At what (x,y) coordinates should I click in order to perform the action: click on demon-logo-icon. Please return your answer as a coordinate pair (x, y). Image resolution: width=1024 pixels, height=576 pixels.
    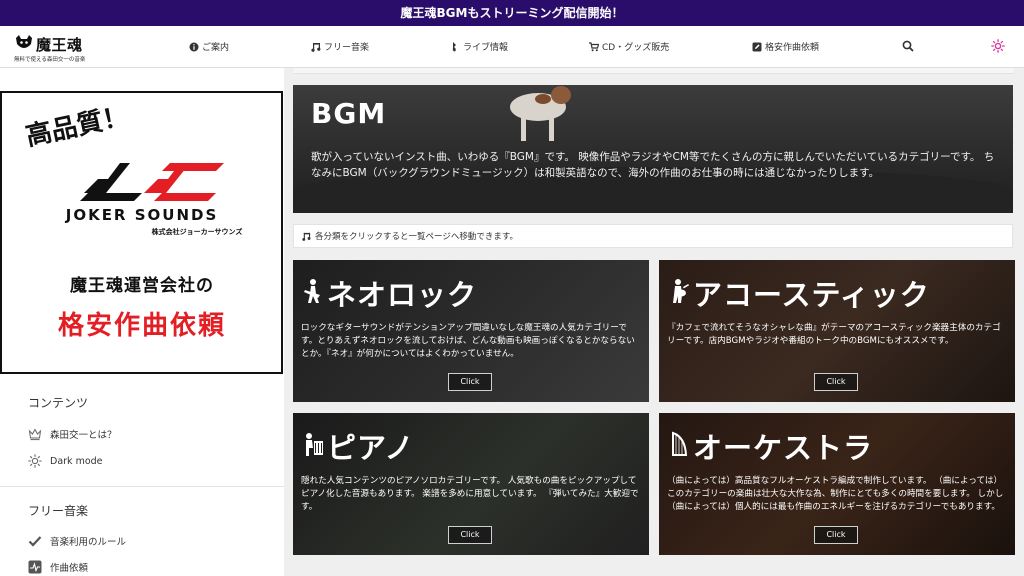
    Looking at the image, I should click on (24, 41).